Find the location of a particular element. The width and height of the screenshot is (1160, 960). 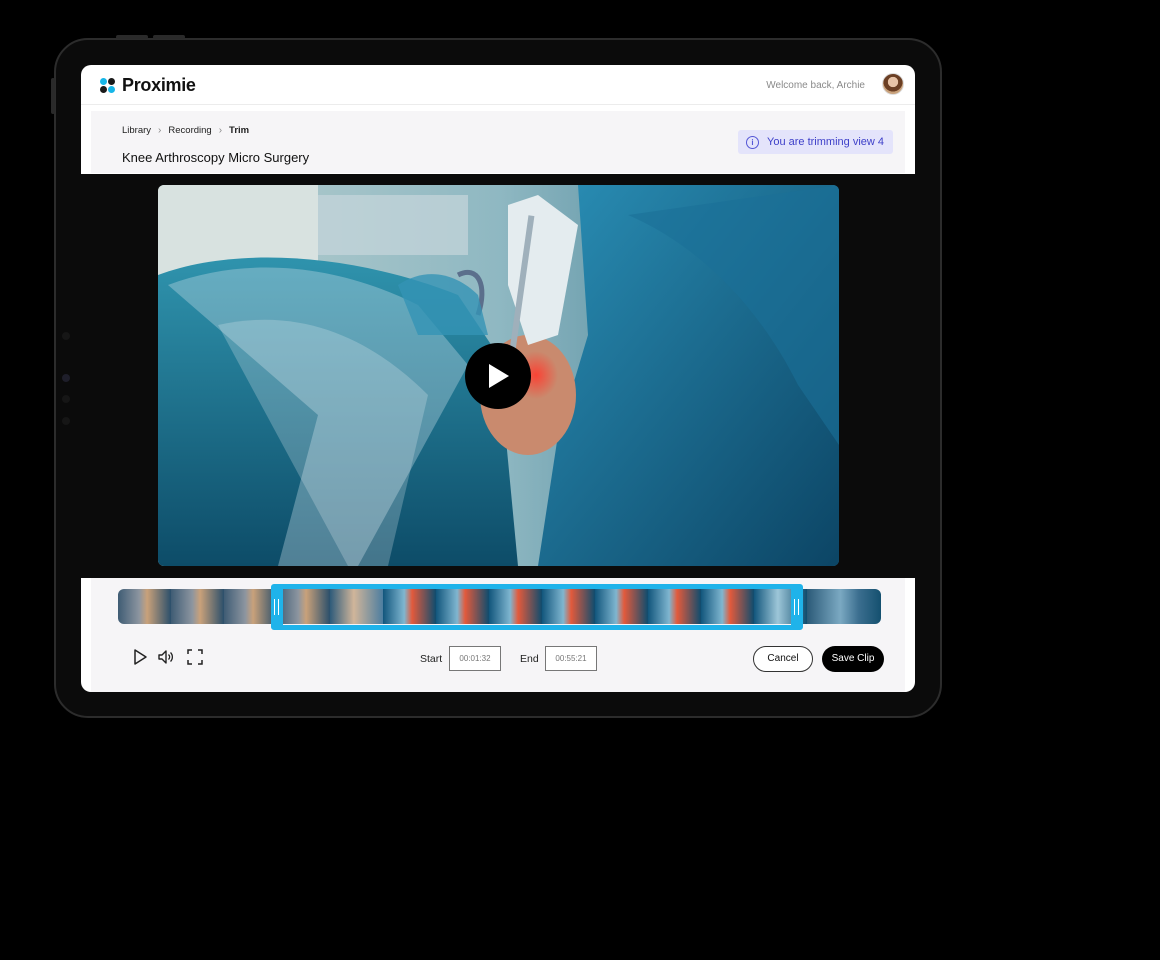

cancel-button: Cancel is located at coordinates (783, 659).